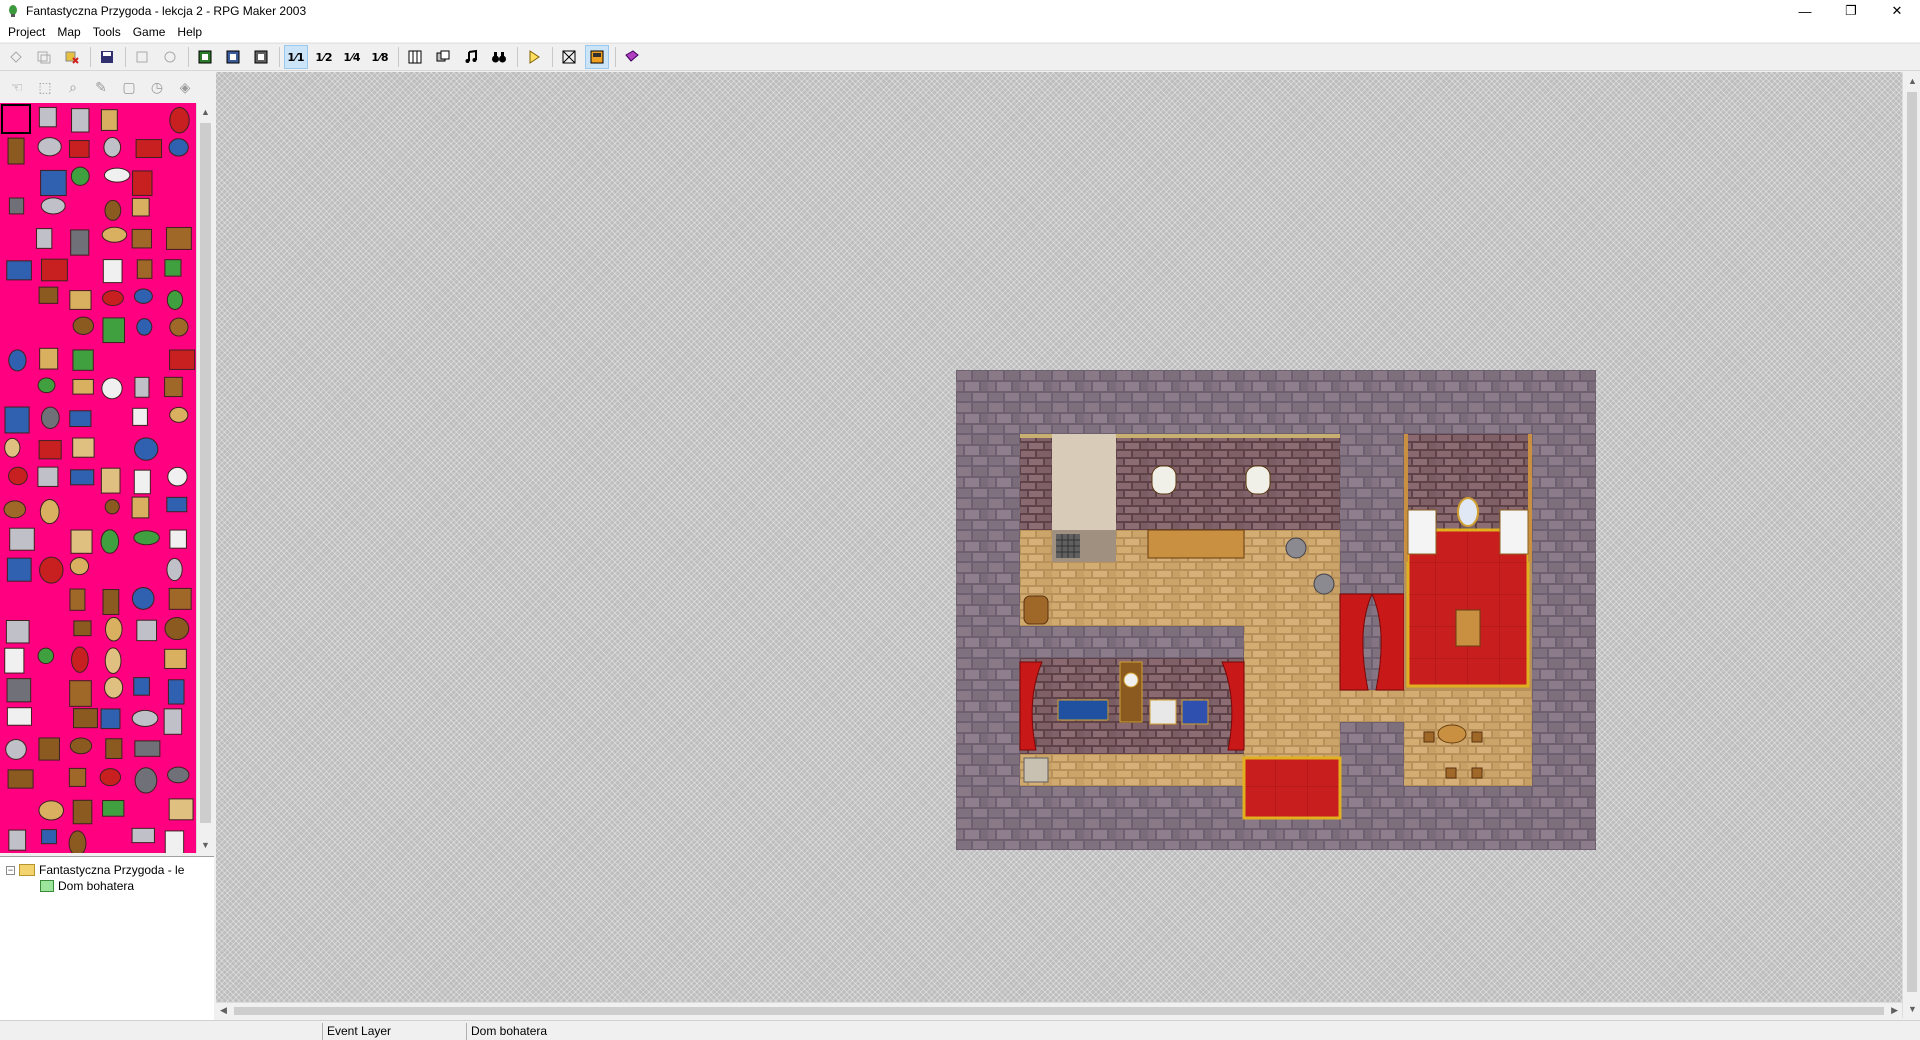 The width and height of the screenshot is (1920, 1040). I want to click on close-project-button, so click(72, 57).